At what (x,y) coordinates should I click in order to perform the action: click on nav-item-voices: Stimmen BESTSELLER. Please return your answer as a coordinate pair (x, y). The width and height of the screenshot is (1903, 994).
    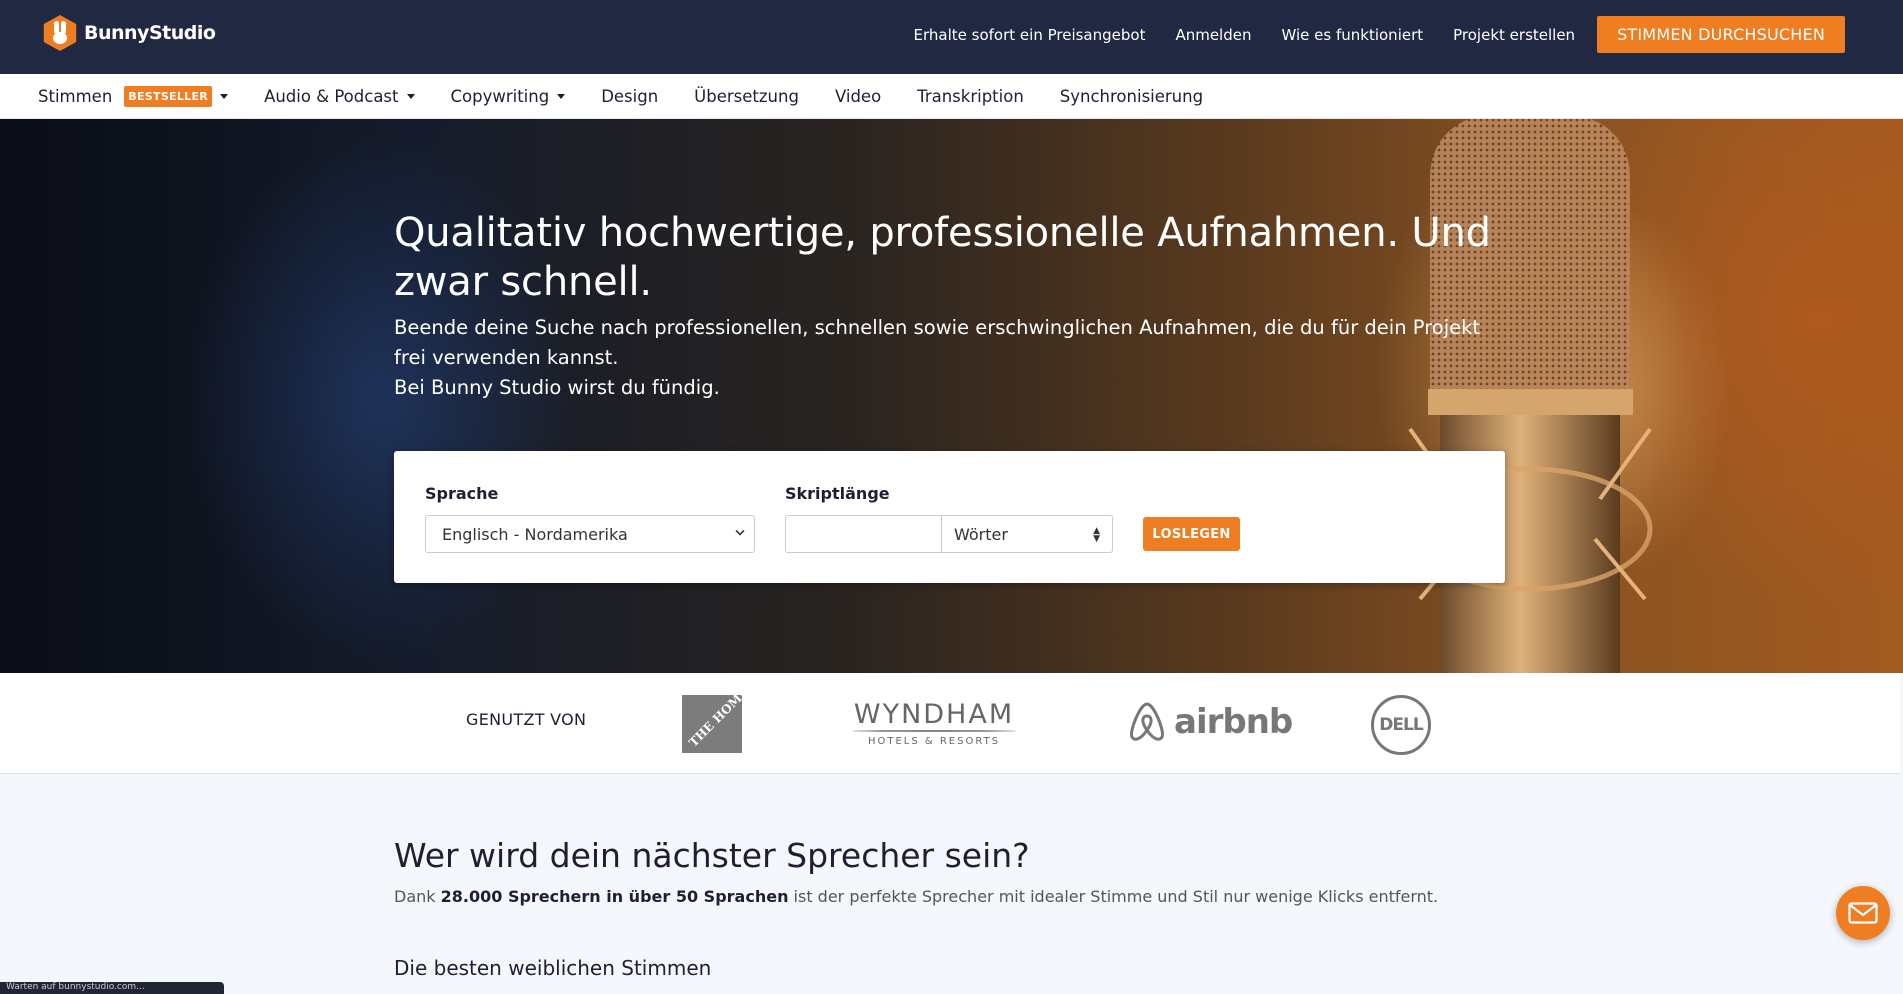
    Looking at the image, I should click on (133, 96).